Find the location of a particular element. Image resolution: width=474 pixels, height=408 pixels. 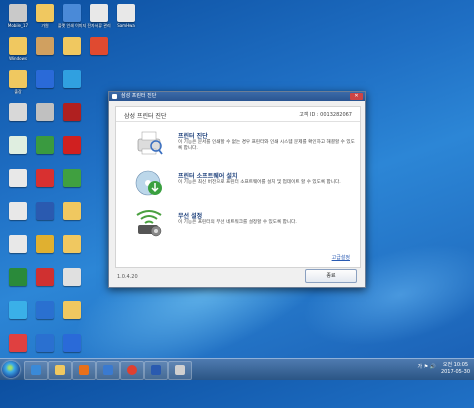

taskbar-item-chrome is located at coordinates (132, 370).